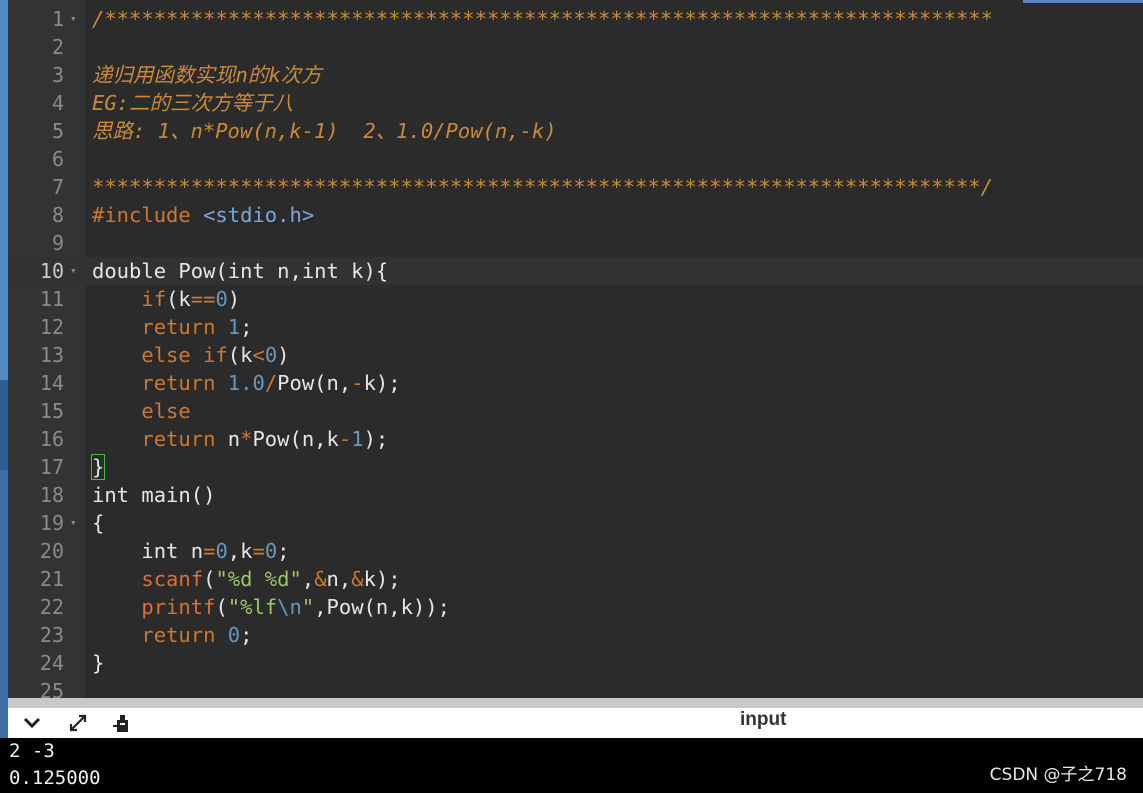 This screenshot has width=1143, height=793. What do you see at coordinates (252, 607) in the screenshot?
I see `code-token: "%lf` at bounding box center [252, 607].